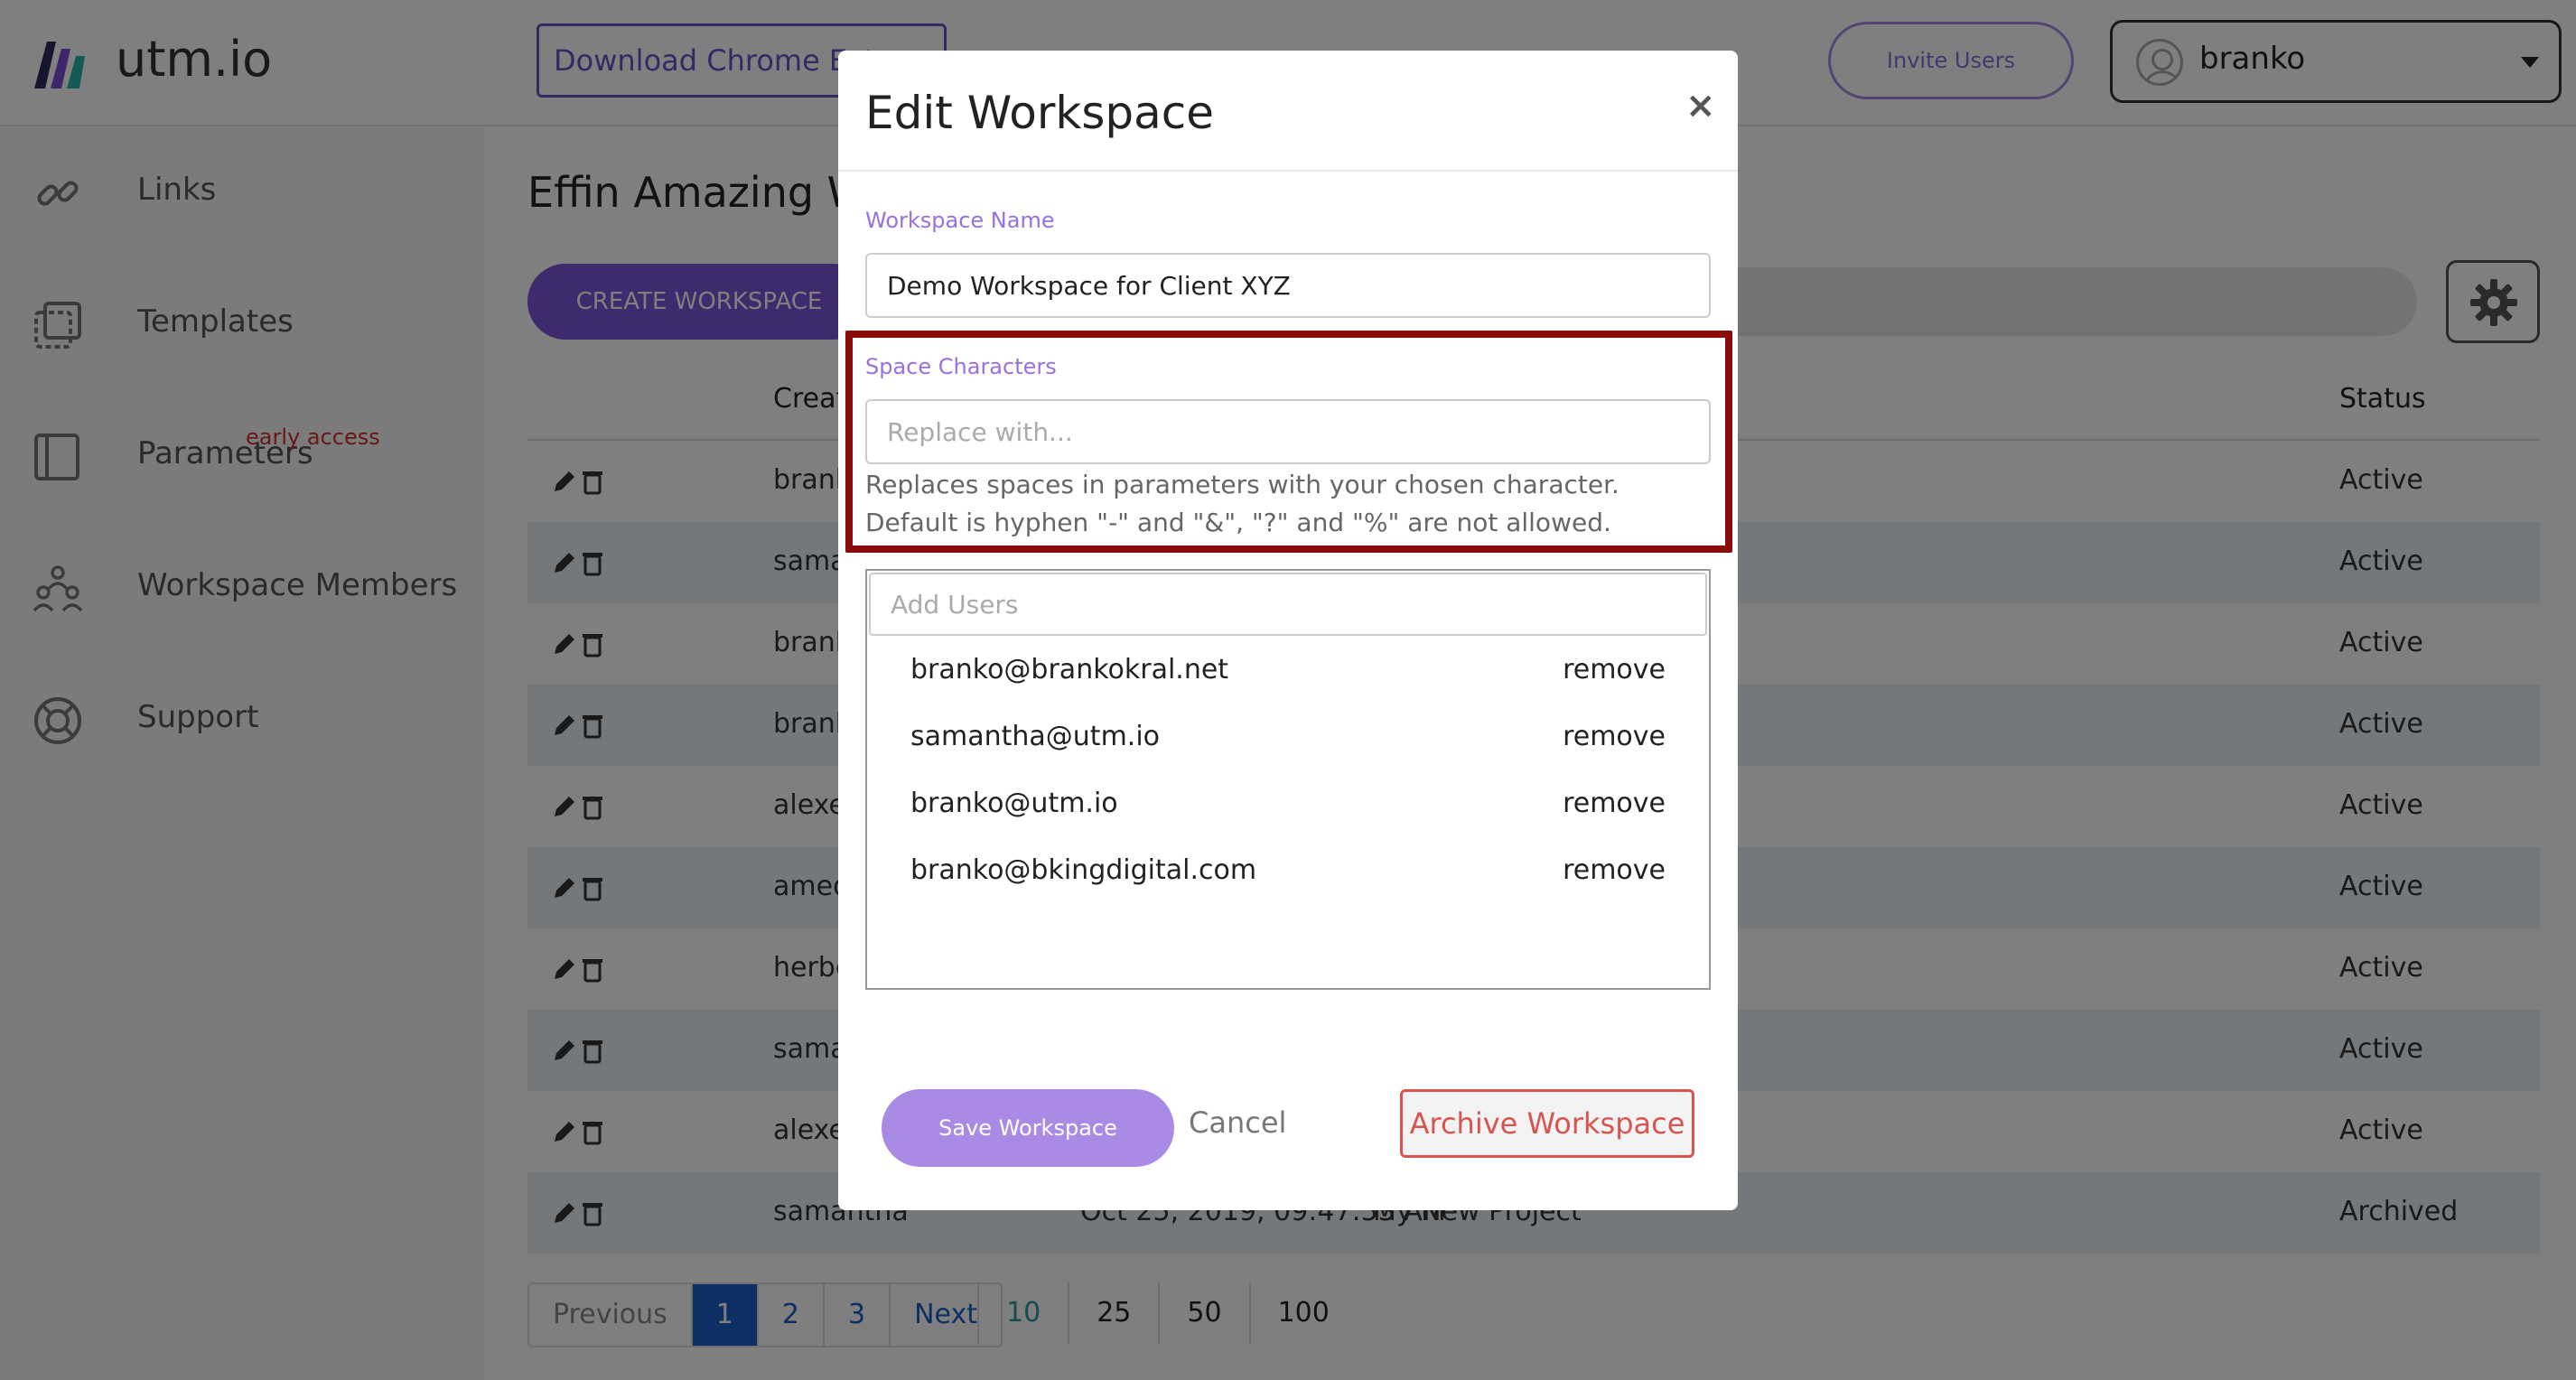  What do you see at coordinates (1288, 442) in the screenshot?
I see `highlight-annotation-box` at bounding box center [1288, 442].